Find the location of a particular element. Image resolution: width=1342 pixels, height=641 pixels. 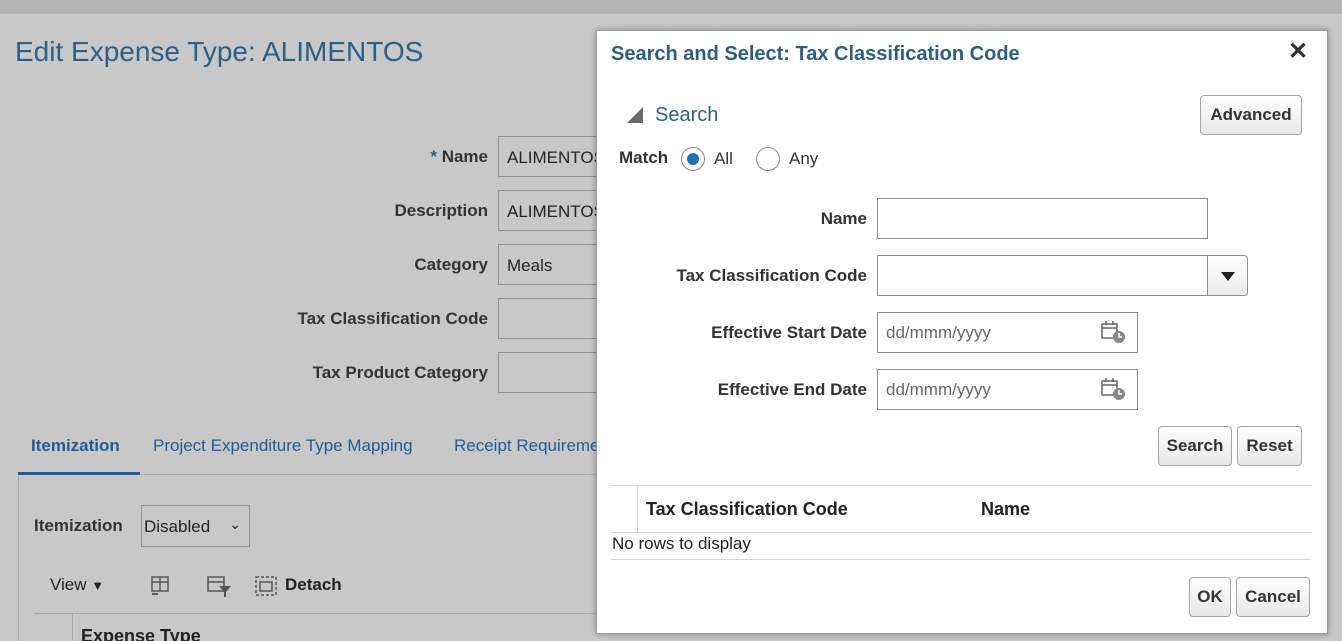

results-column-separator is located at coordinates (637, 509).